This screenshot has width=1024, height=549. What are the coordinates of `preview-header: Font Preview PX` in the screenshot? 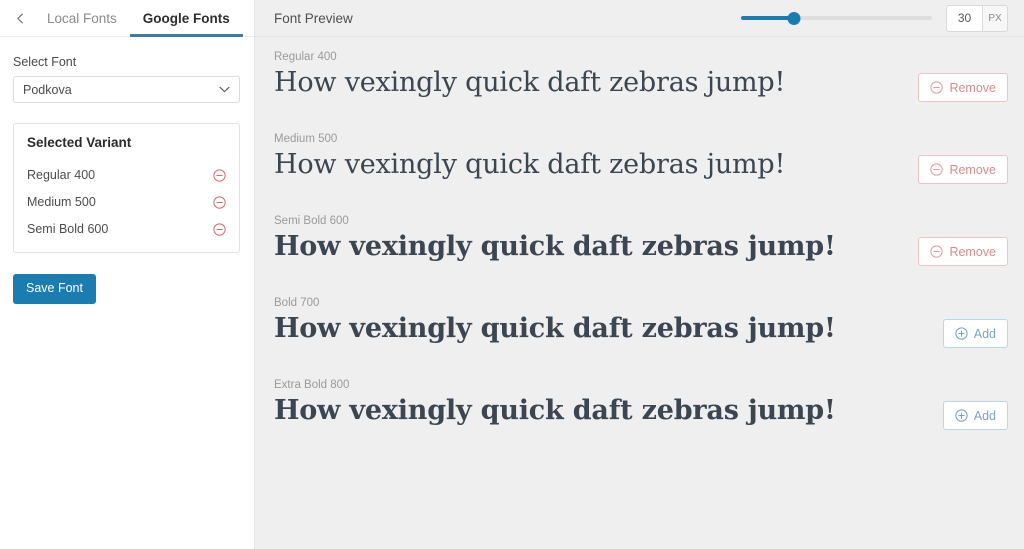 It's located at (639, 18).